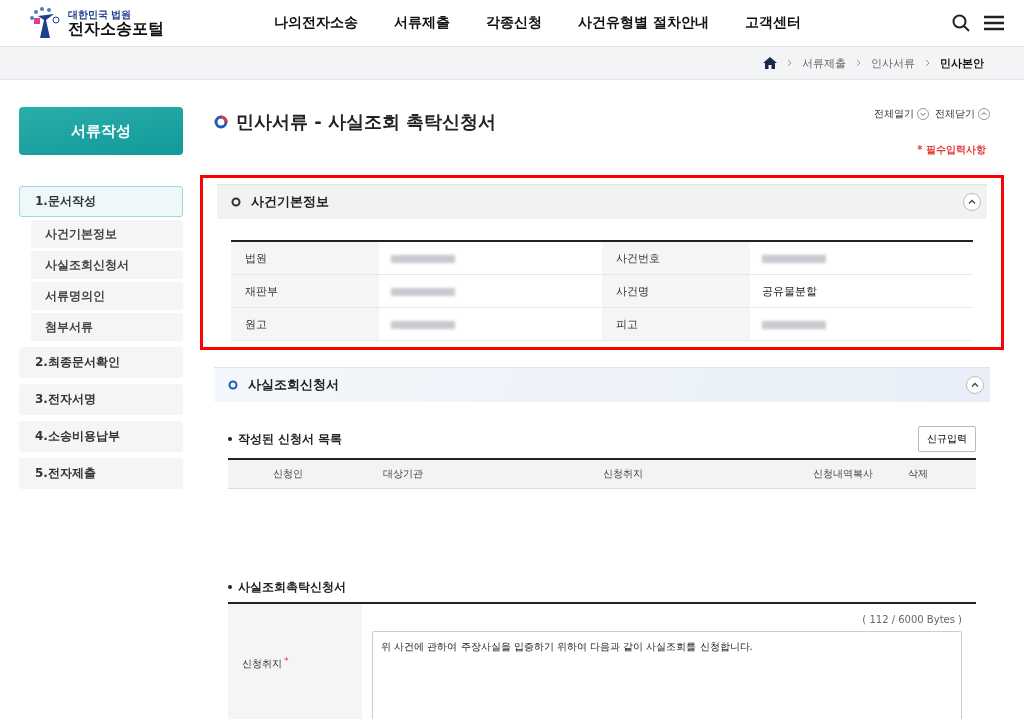 The image size is (1024, 719). Describe the element at coordinates (101, 399) in the screenshot. I see `sidebar-item: 3.전자서명` at that location.